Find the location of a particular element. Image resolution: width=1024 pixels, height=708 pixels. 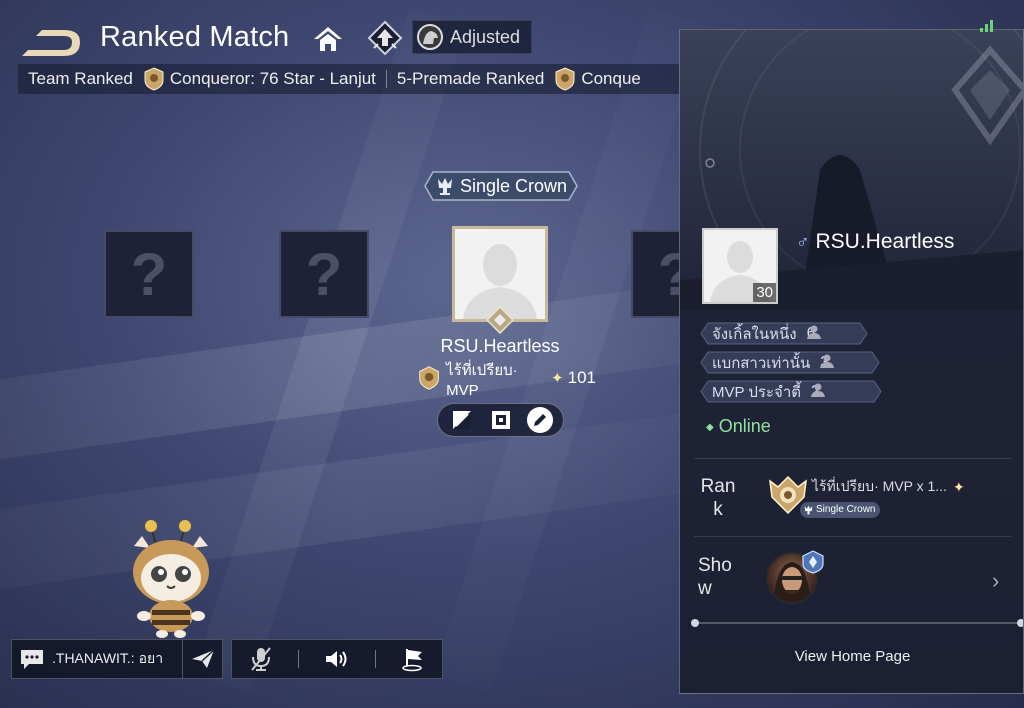

flag-button is located at coordinates (413, 659).